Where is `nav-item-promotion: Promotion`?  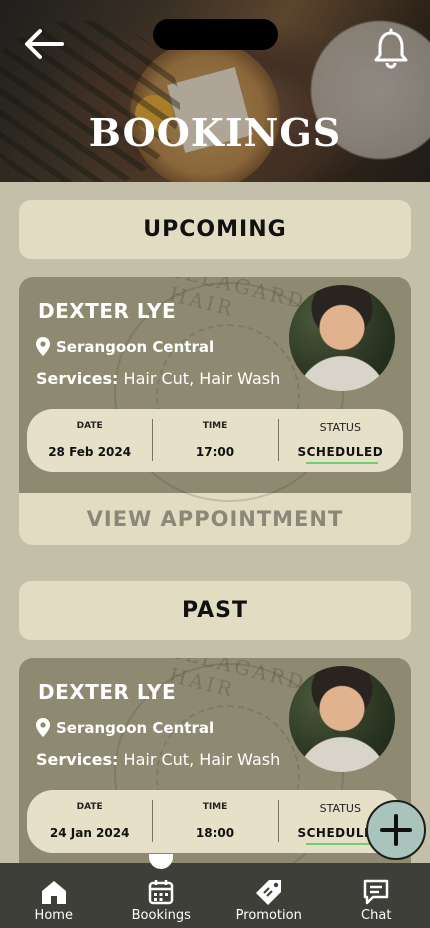
nav-item-promotion: Promotion is located at coordinates (269, 895).